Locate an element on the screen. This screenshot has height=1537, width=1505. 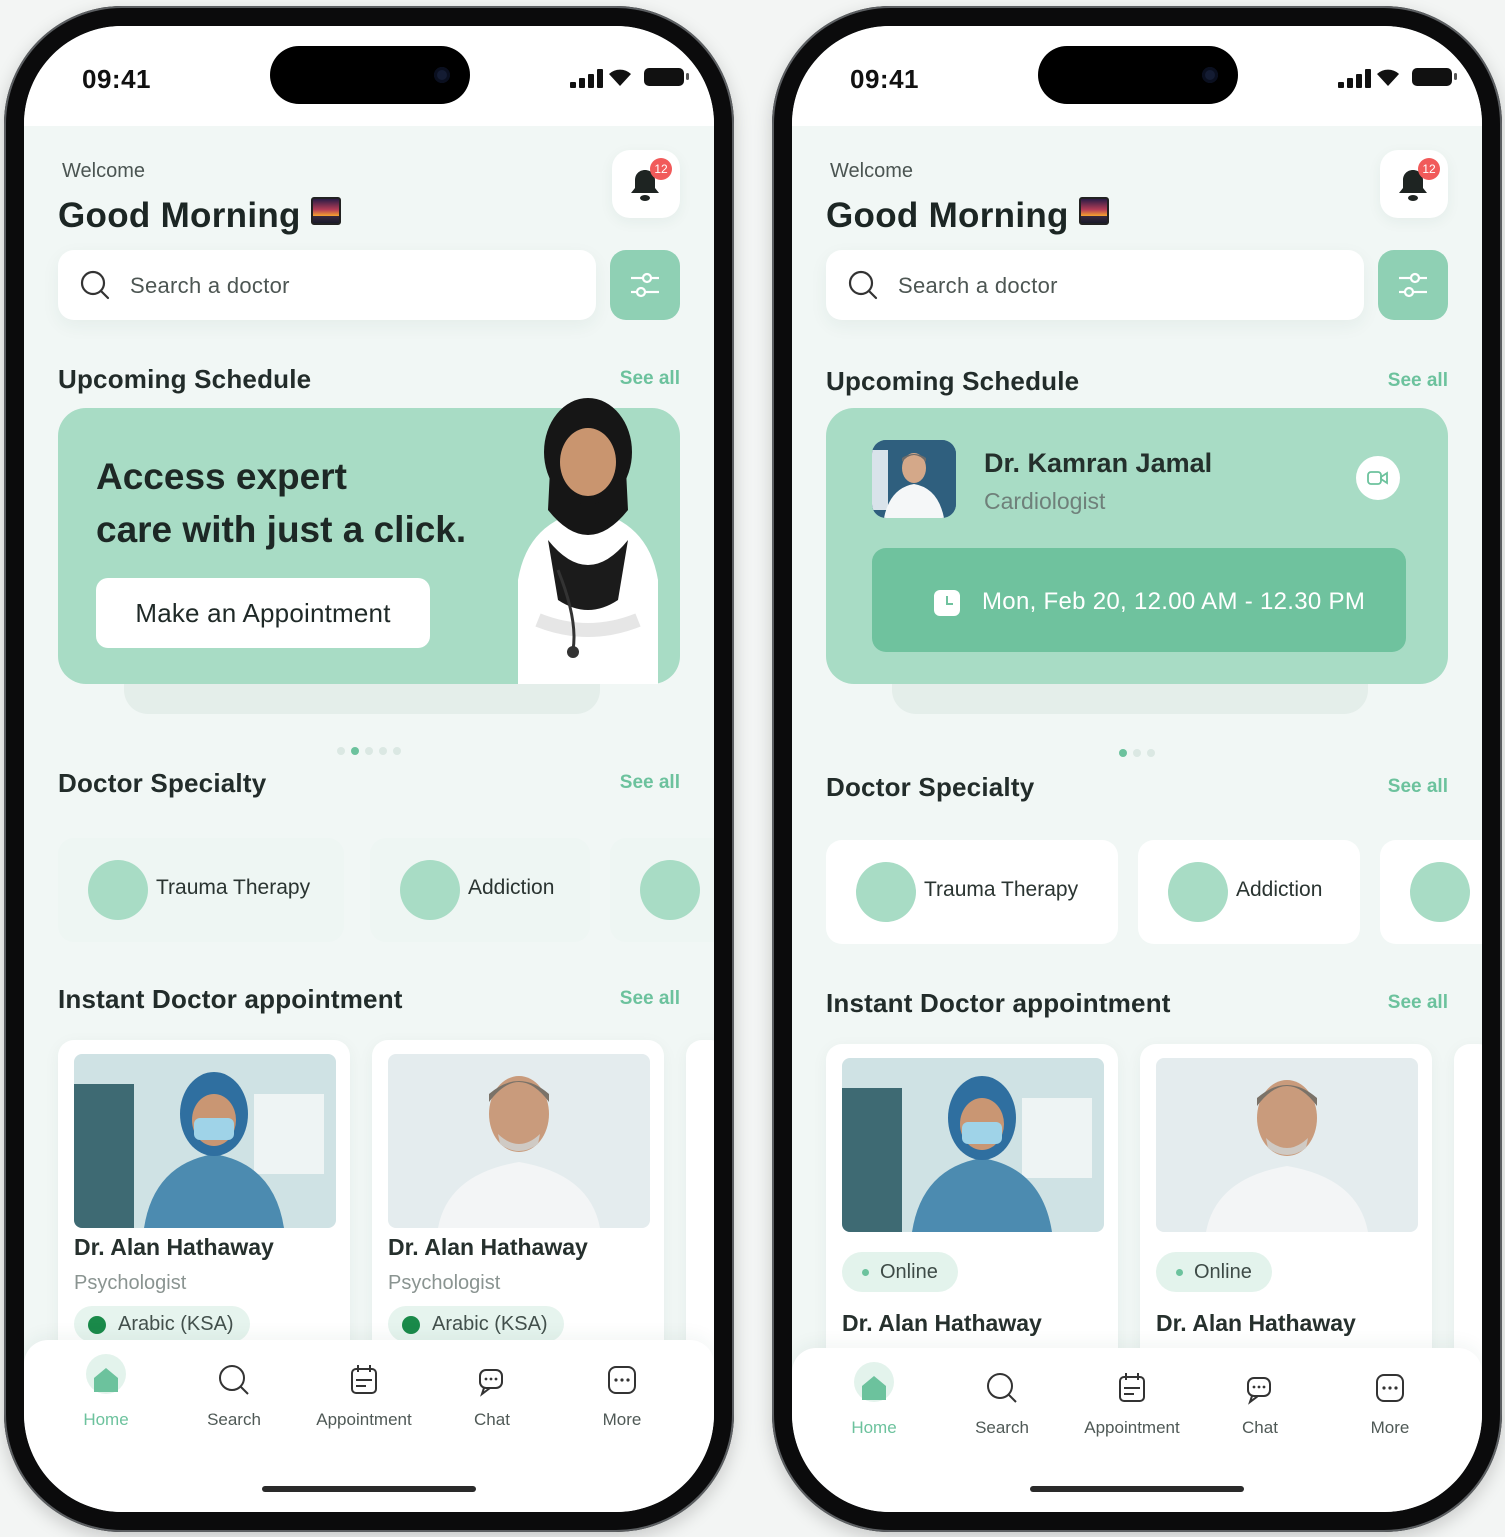
search-placeholder: Search a doctor is located at coordinates (210, 285).